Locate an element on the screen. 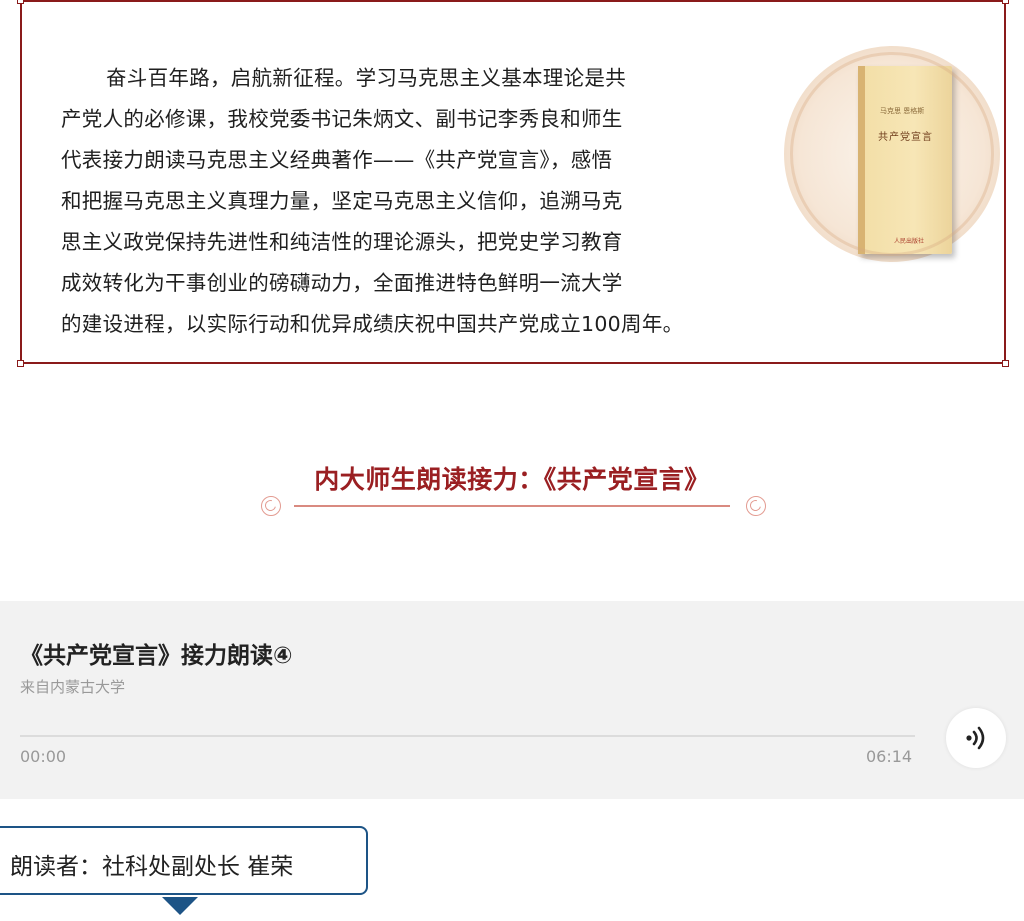 This screenshot has width=1024, height=921. play-audio-icon is located at coordinates (975, 738).